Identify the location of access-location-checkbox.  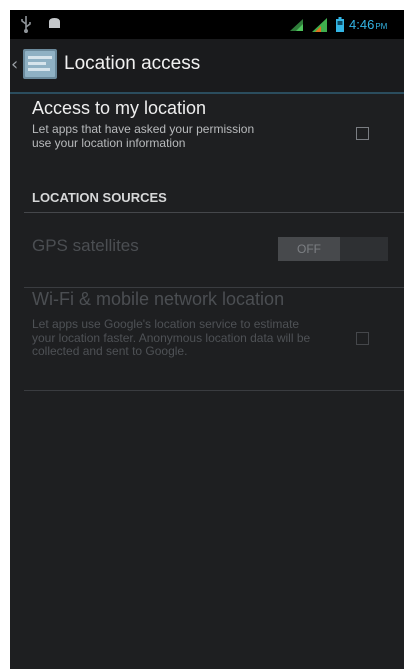
(362, 133).